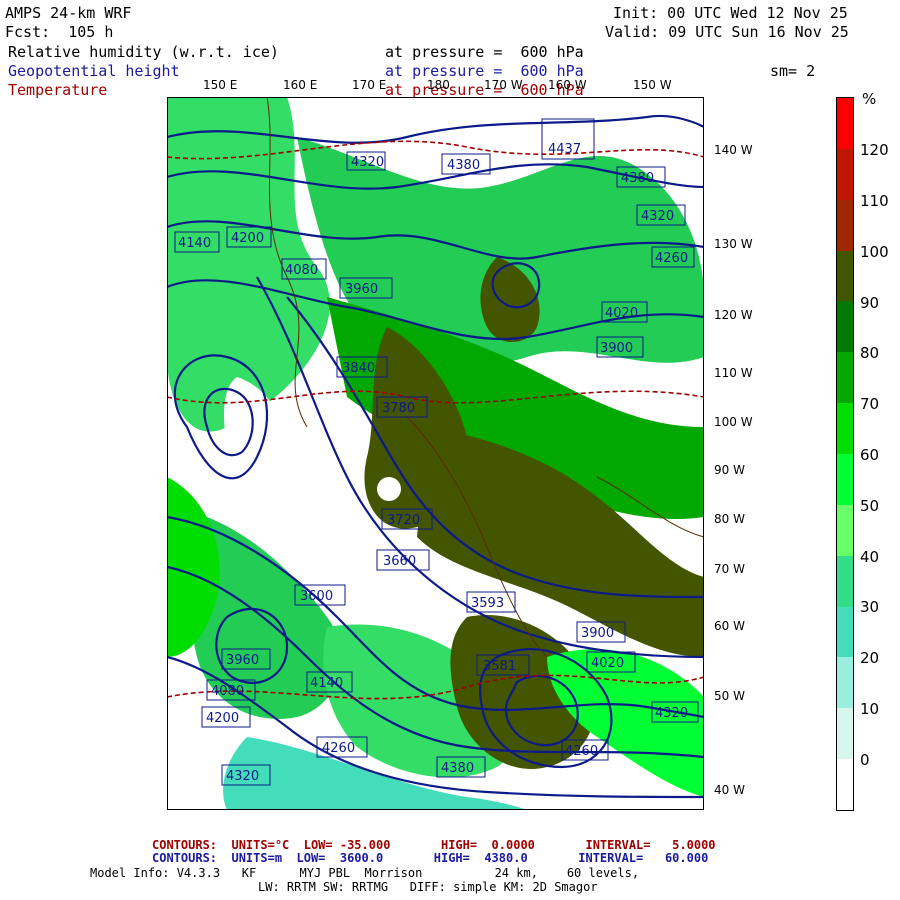 The width and height of the screenshot is (900, 900). I want to click on colorbar-tick: 120, so click(874, 150).